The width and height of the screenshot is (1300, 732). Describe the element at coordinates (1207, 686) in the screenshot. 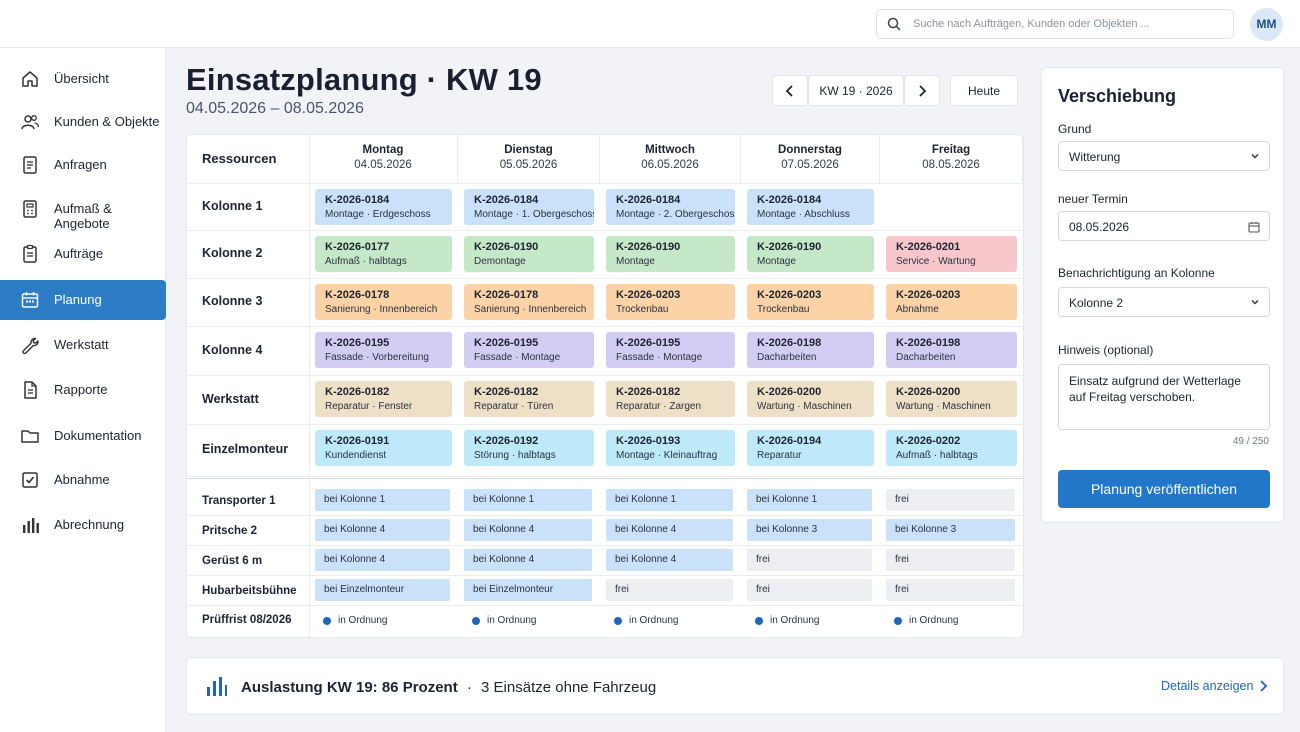

I see `details-link: Details anzeigen` at that location.